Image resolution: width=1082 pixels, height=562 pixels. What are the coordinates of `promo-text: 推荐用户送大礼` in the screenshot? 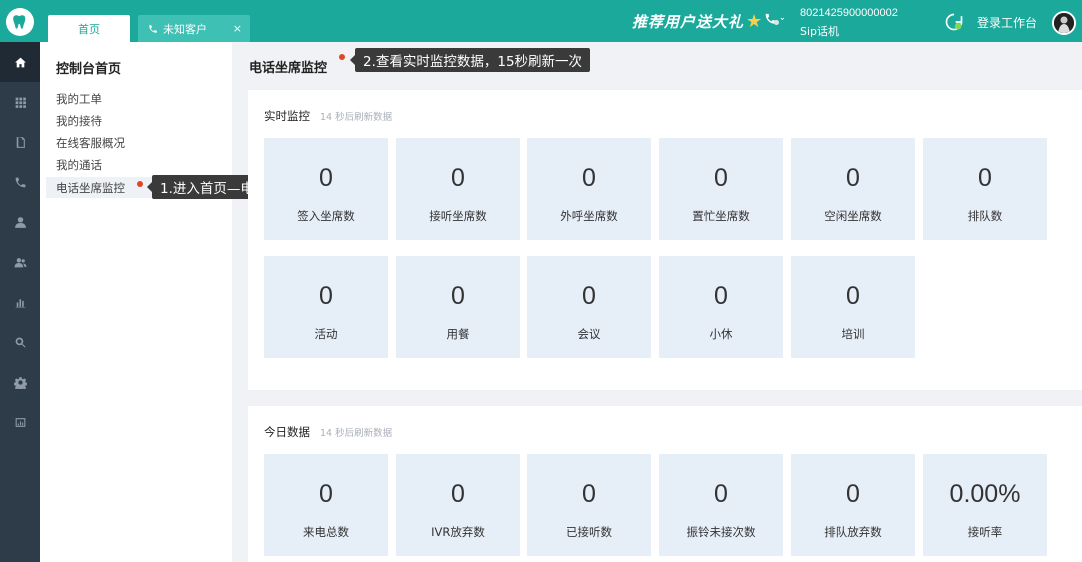 It's located at (688, 21).